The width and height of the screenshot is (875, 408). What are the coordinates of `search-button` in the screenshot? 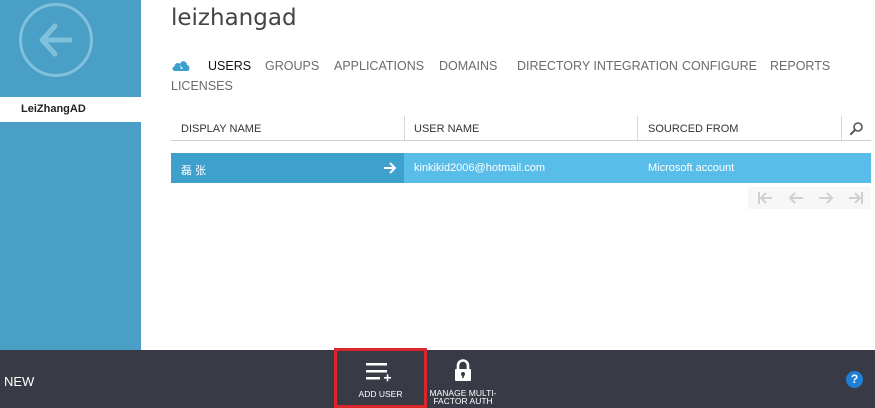 It's located at (857, 129).